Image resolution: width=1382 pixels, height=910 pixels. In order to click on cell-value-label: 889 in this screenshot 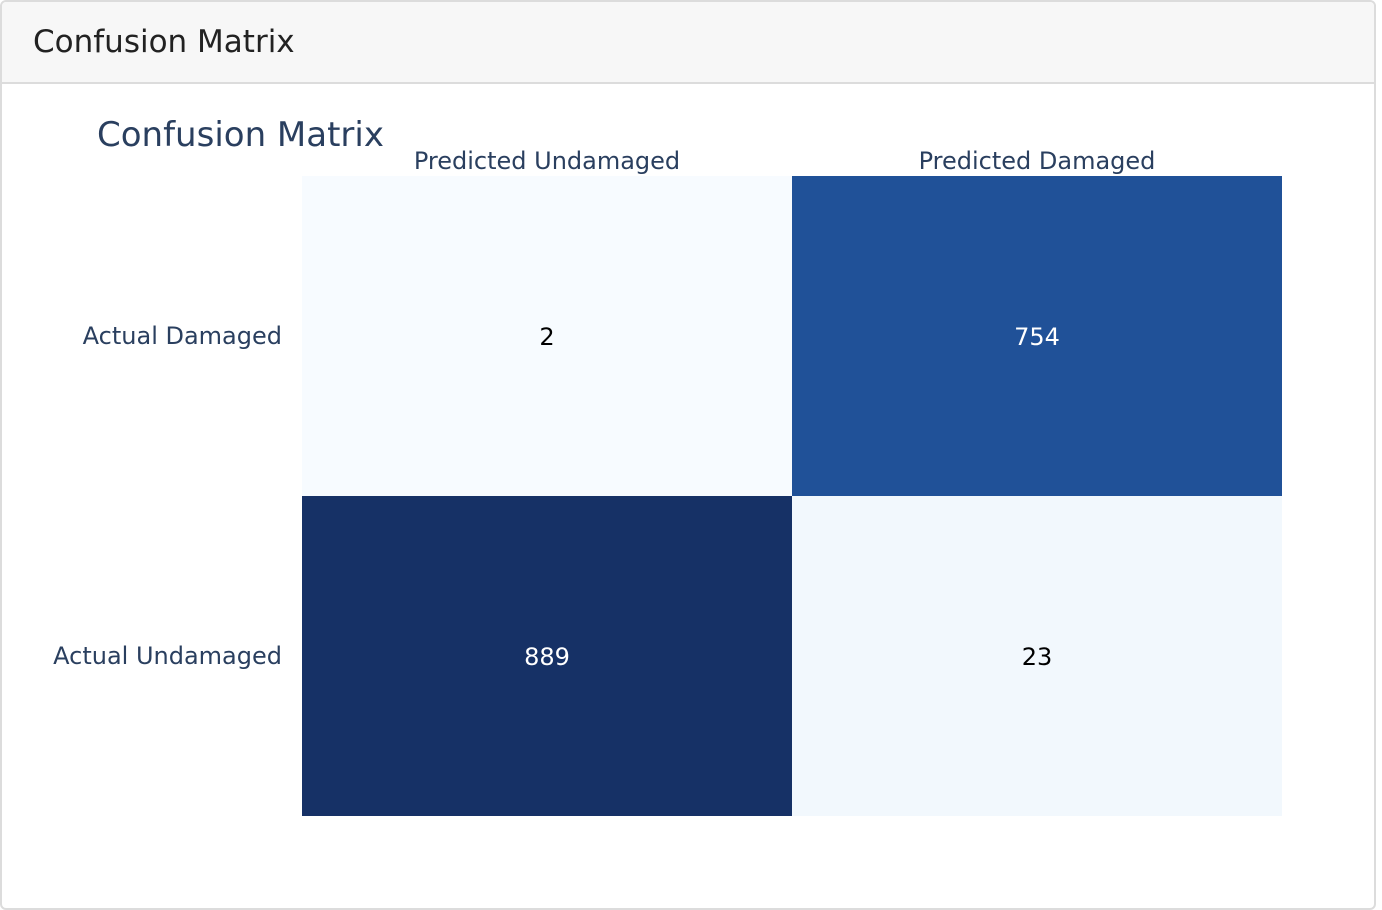, I will do `click(547, 657)`.